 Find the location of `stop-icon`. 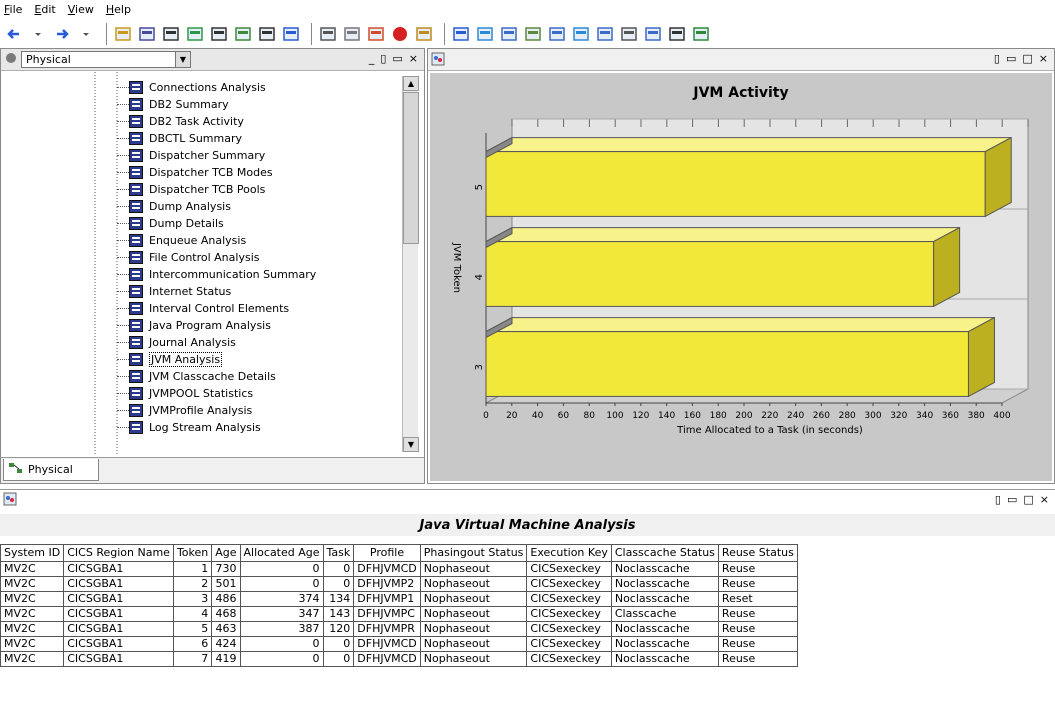

stop-icon is located at coordinates (400, 34).